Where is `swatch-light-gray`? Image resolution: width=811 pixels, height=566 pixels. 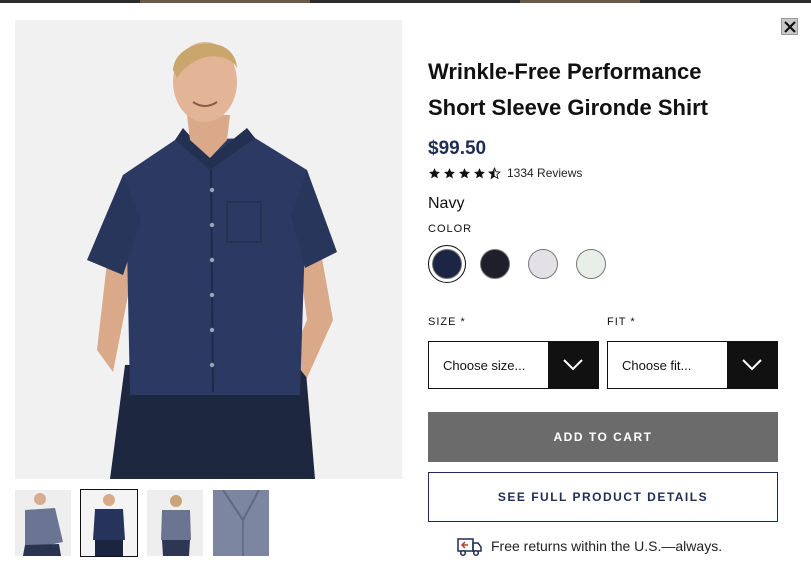
swatch-light-gray is located at coordinates (543, 264).